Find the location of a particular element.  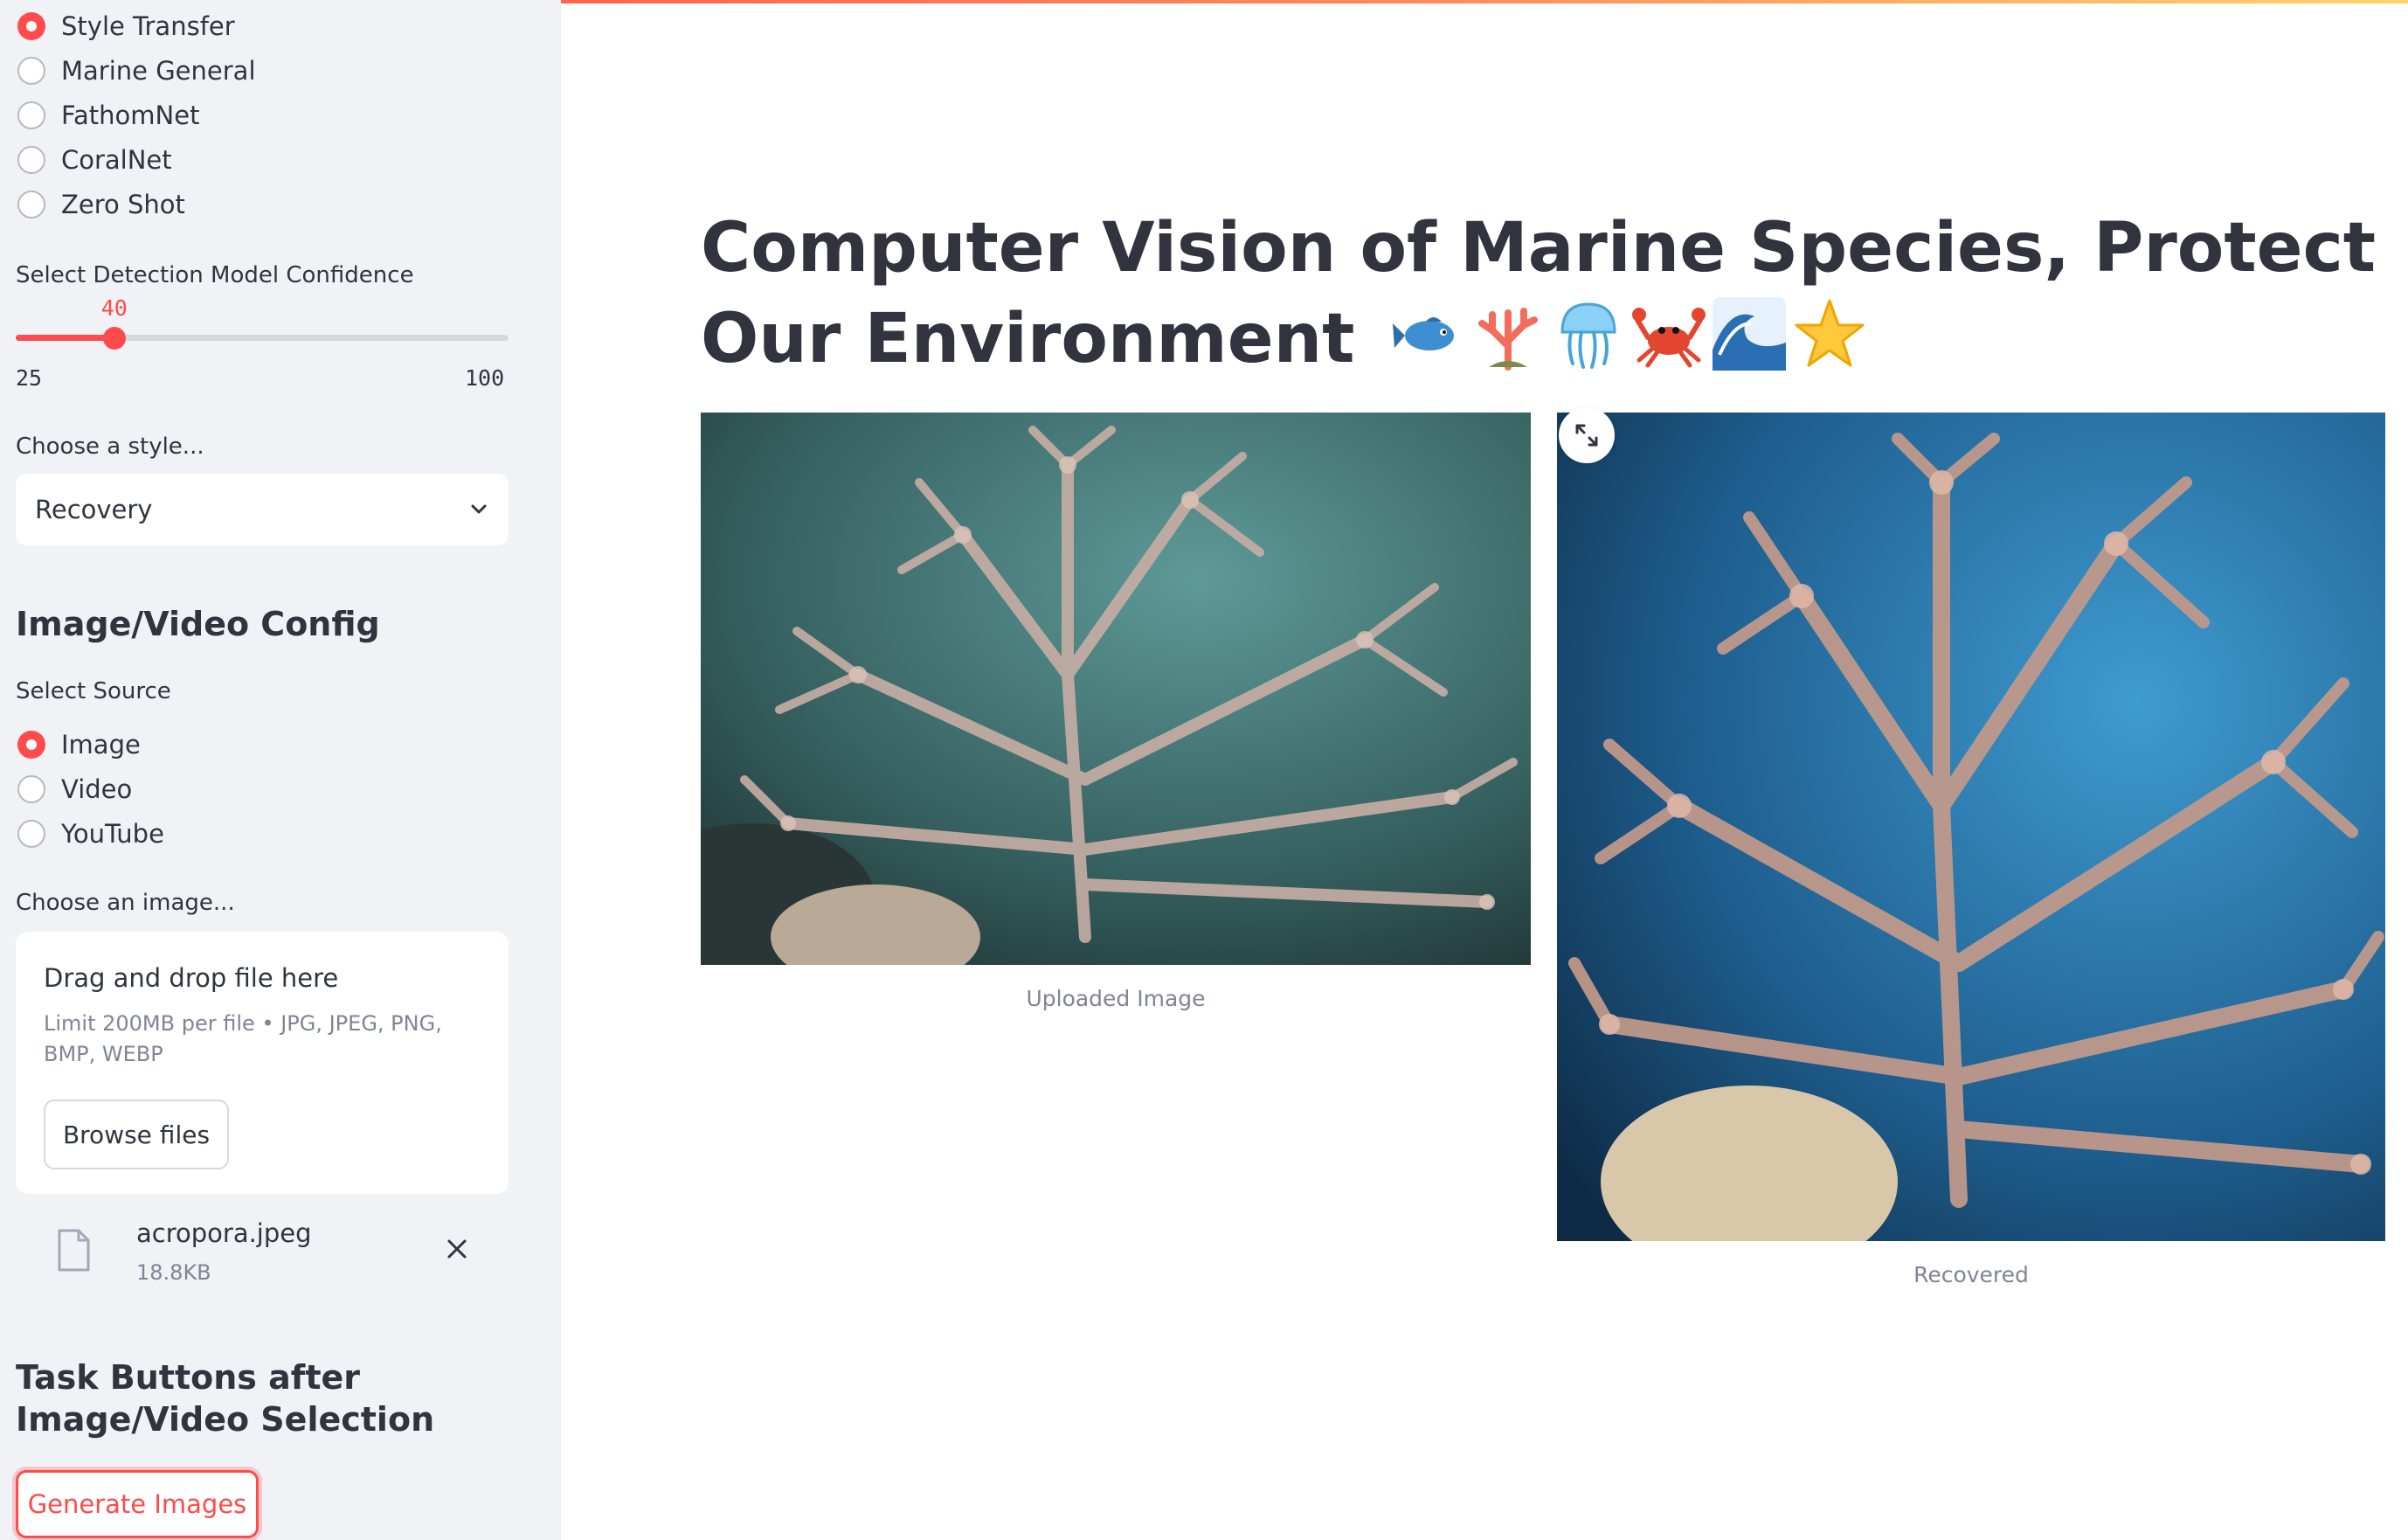

style-select-value: Recovery is located at coordinates (94, 510).